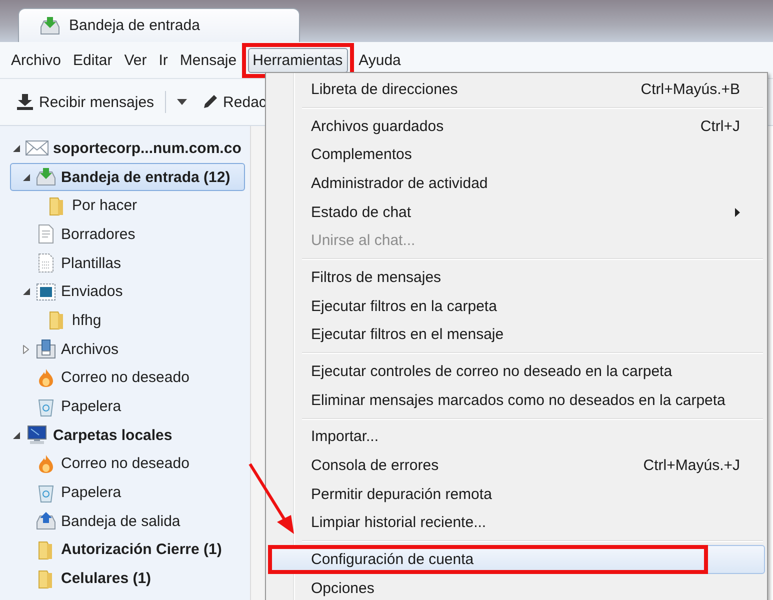 Image resolution: width=773 pixels, height=600 pixels. I want to click on compose-button: Redac, so click(234, 102).